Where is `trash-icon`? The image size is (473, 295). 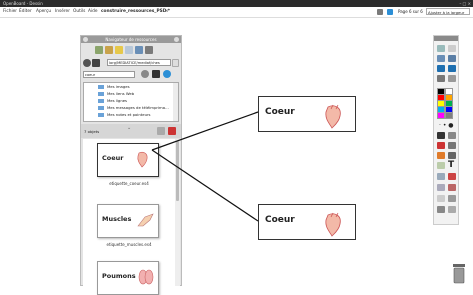 trash-icon is located at coordinates (459, 273).